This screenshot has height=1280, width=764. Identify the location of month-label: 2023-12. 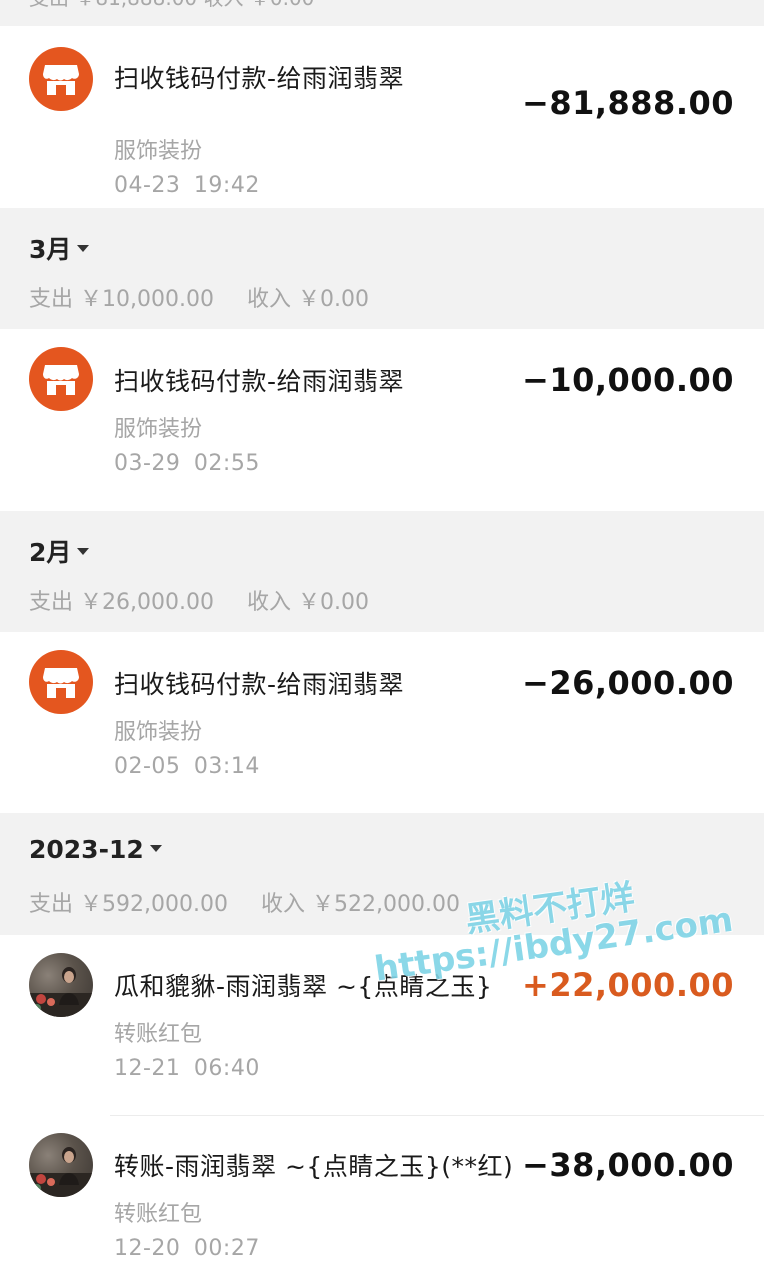
(86, 849).